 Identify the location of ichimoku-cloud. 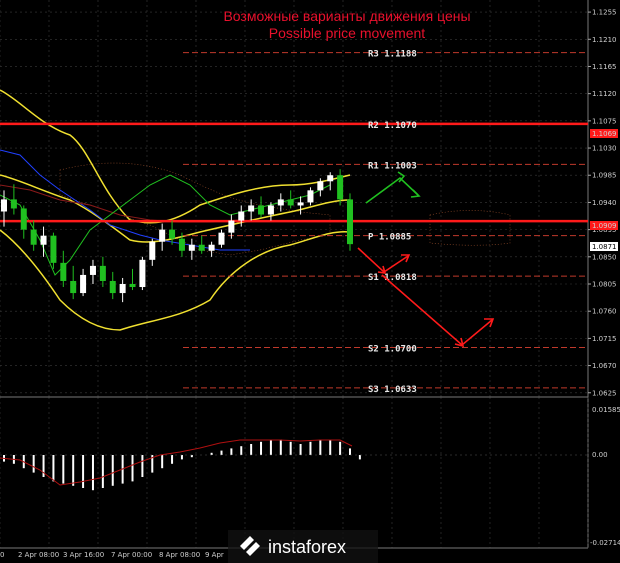
(285, 209).